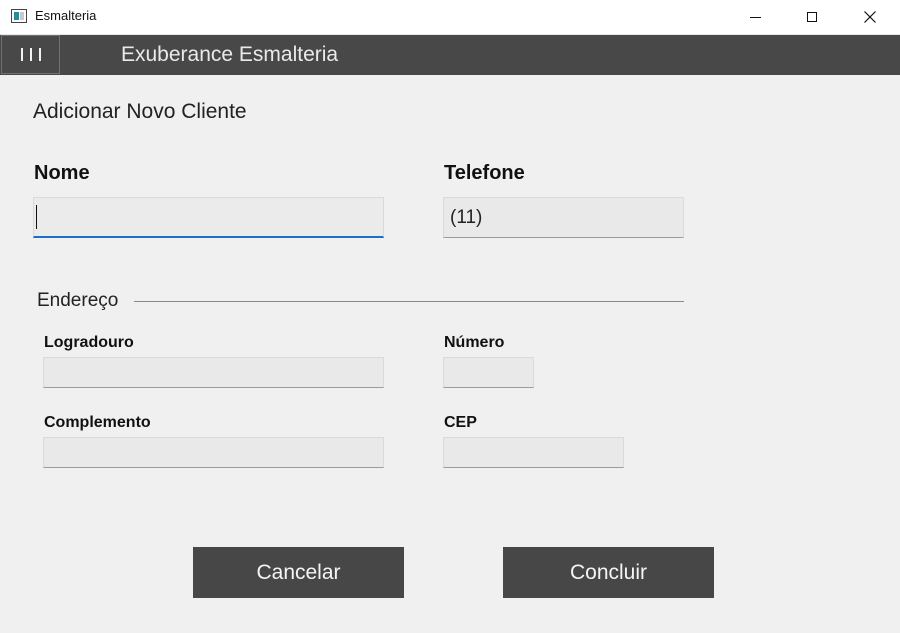 The image size is (900, 633). What do you see at coordinates (450, 17) in the screenshot?
I see `window-titlebar: Esmalteria` at bounding box center [450, 17].